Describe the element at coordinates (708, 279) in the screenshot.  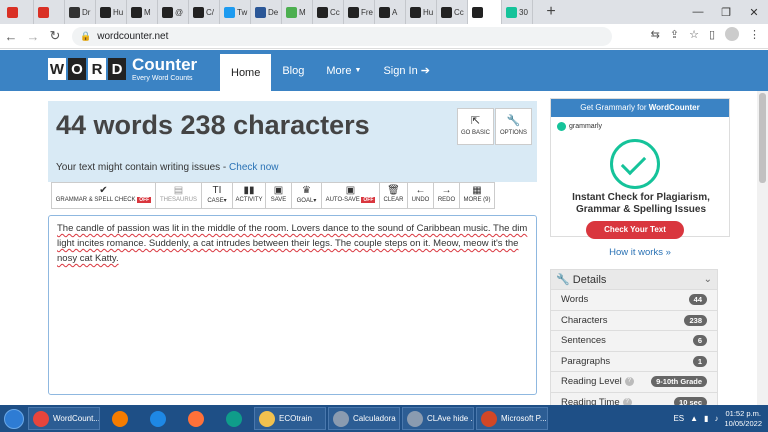
I see `chevron-down-icon: ⌄` at that location.